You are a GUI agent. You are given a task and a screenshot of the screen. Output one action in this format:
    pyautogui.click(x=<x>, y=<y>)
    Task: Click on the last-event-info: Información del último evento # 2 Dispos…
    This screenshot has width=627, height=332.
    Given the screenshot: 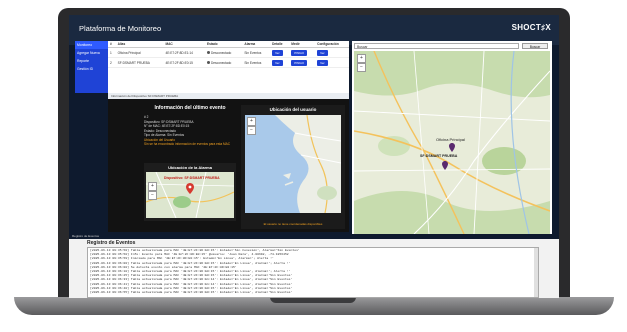 What is the action you would take?
    pyautogui.click(x=190, y=163)
    